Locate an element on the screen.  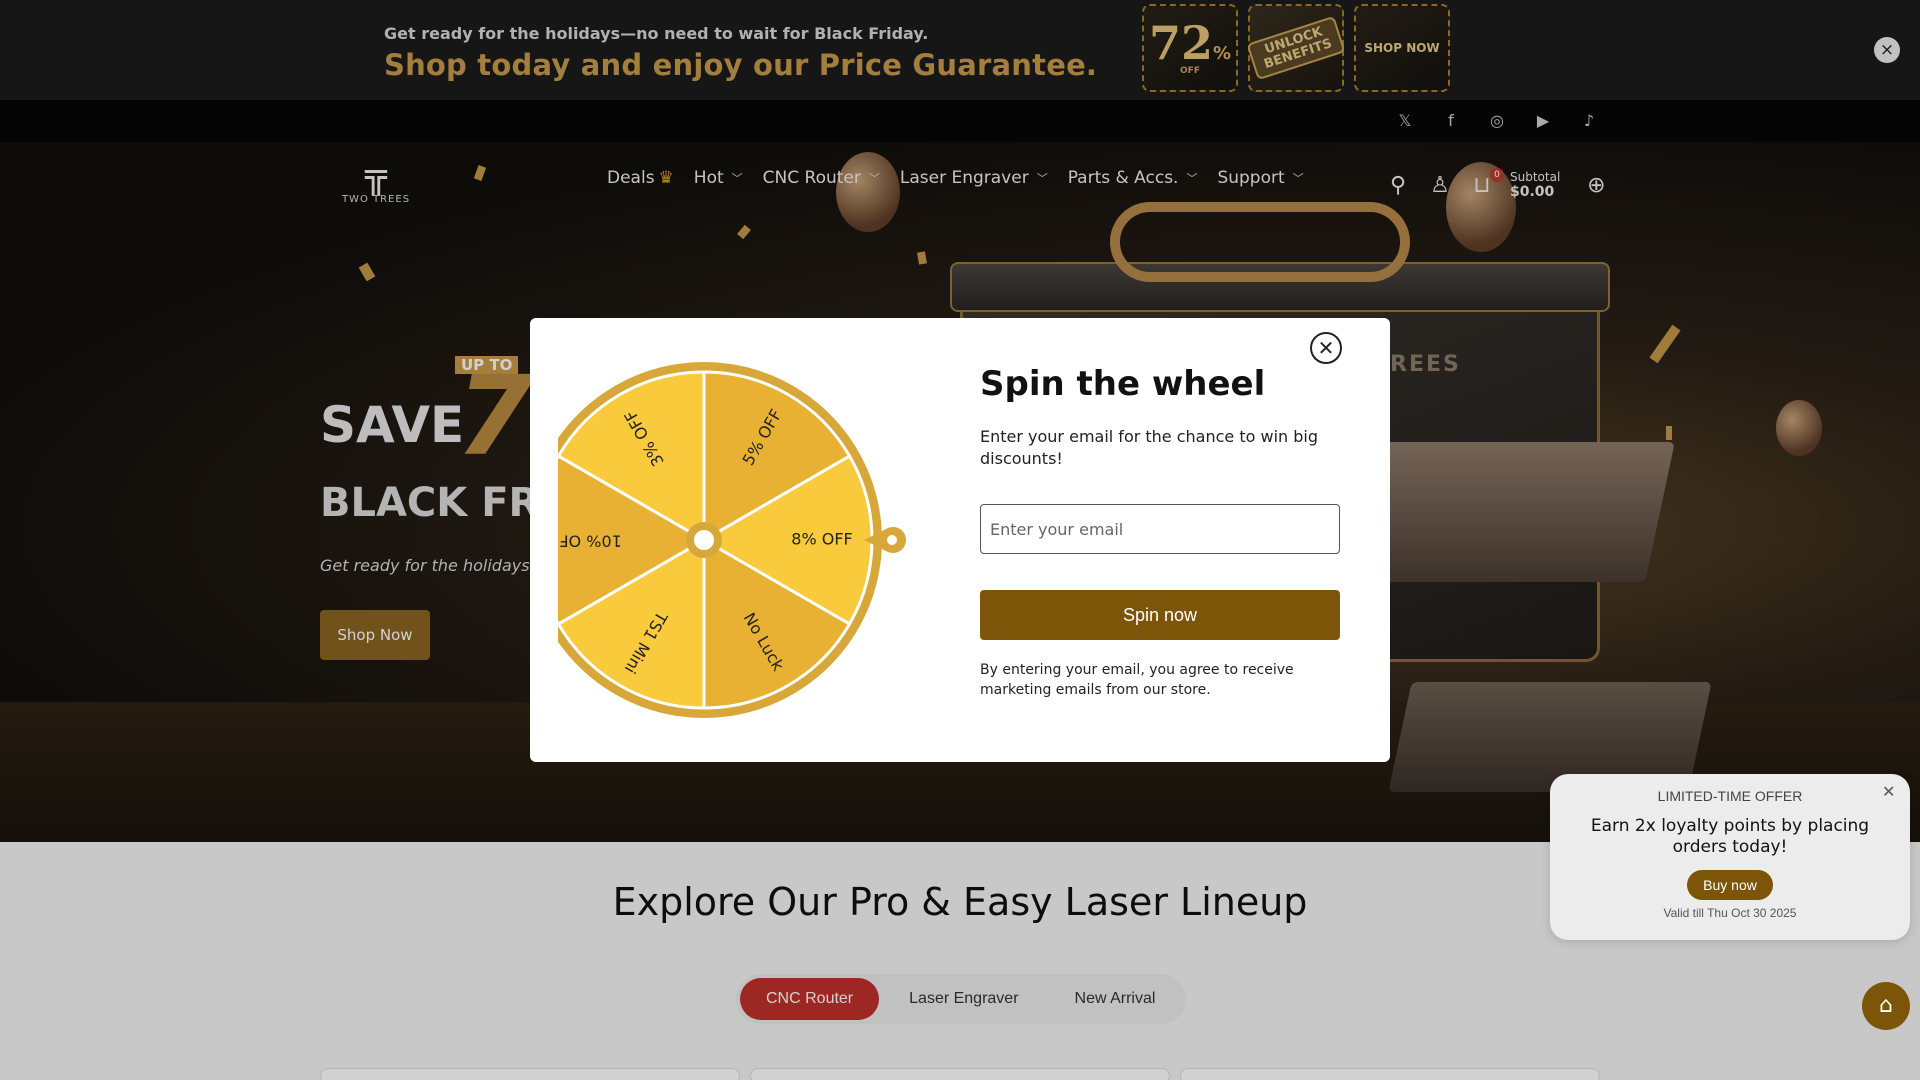
prize-wheel: 8% OFFNo LuckTS1 Mini10% OFF3% OFF5% OFF is located at coordinates (732, 542).